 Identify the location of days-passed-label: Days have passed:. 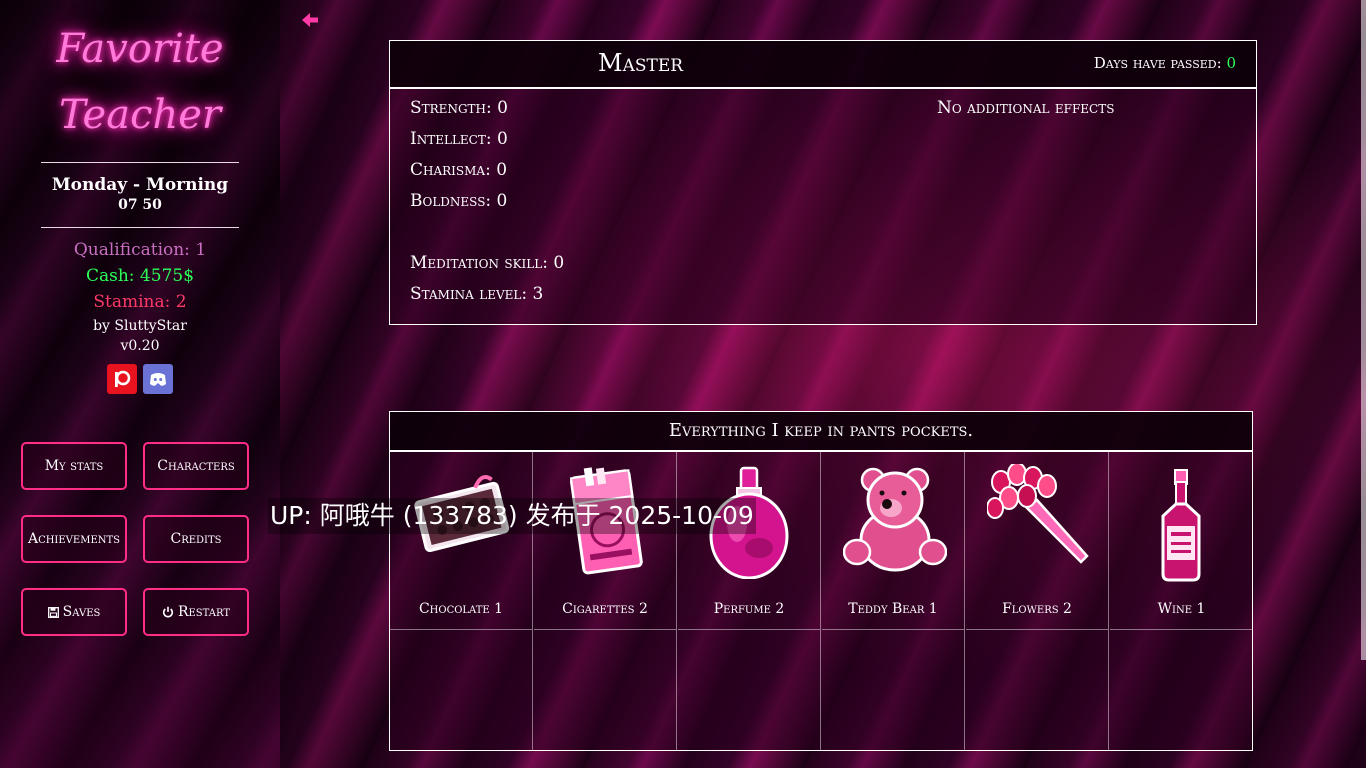
(1160, 63).